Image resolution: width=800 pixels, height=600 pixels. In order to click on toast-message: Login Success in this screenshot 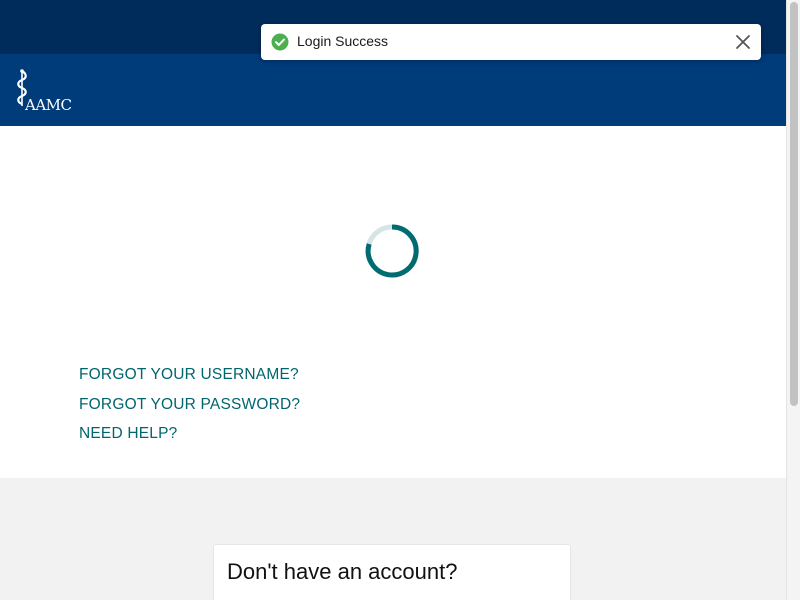, I will do `click(343, 41)`.